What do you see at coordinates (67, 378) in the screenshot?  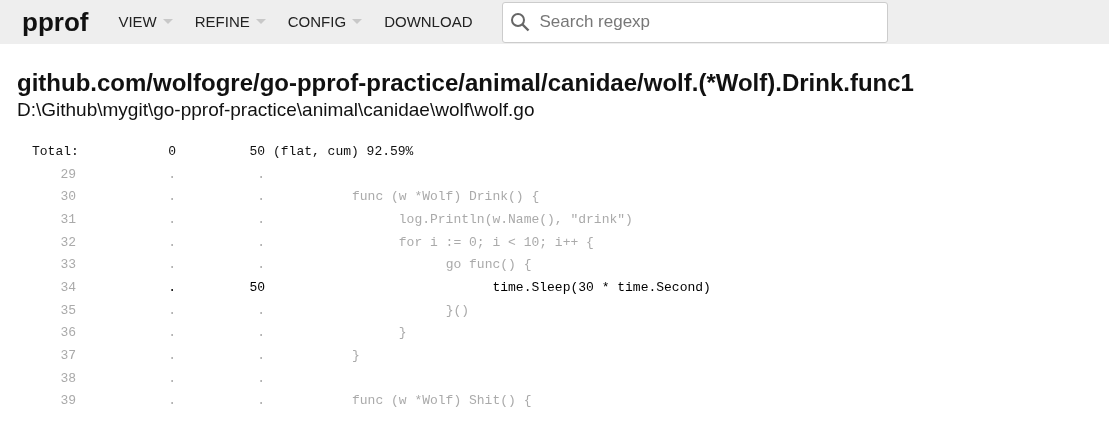 I see `line-number: 38` at bounding box center [67, 378].